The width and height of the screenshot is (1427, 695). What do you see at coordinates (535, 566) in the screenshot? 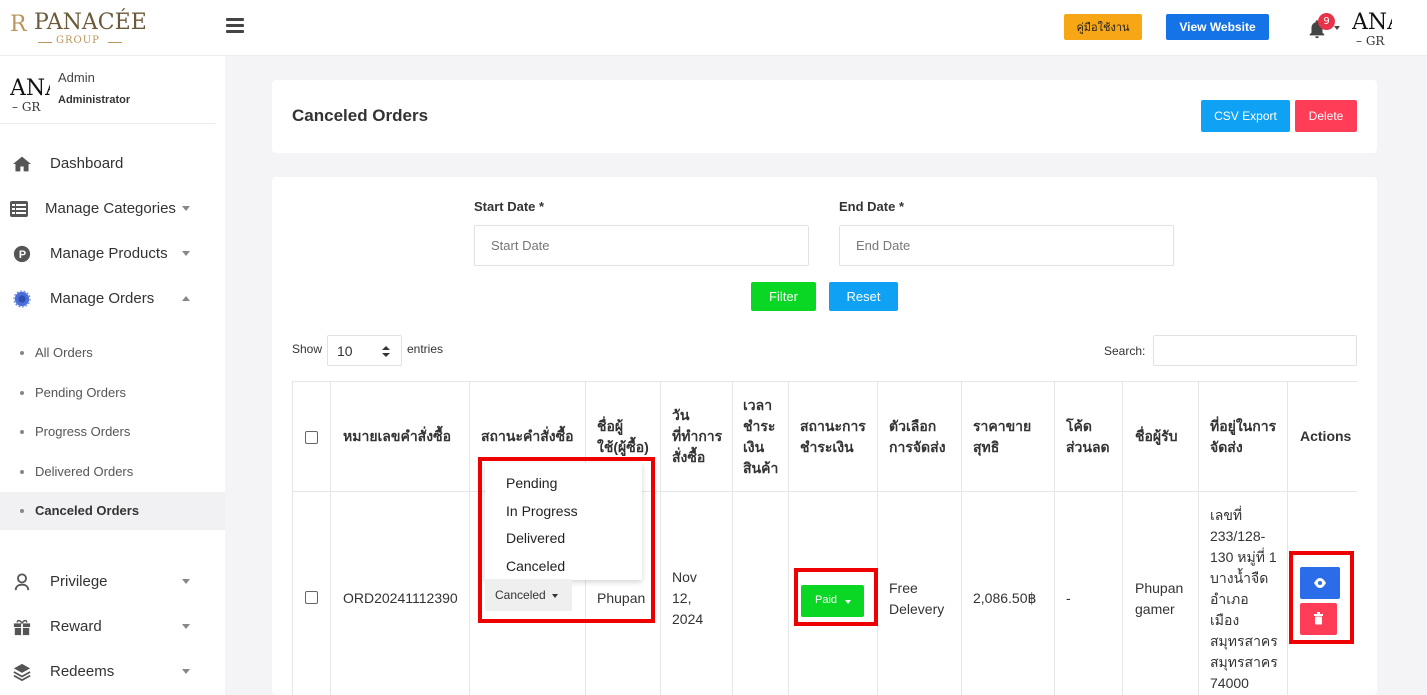
I see `status-option-canceled: Canceled` at bounding box center [535, 566].